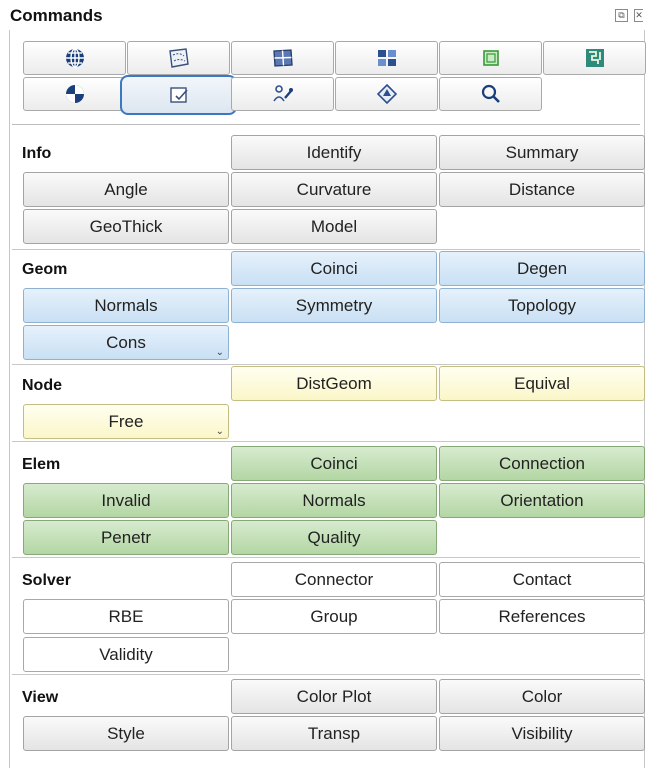 This screenshot has width=651, height=768. Describe the element at coordinates (126, 616) in the screenshot. I see `solver-rbe-button: RBE` at that location.